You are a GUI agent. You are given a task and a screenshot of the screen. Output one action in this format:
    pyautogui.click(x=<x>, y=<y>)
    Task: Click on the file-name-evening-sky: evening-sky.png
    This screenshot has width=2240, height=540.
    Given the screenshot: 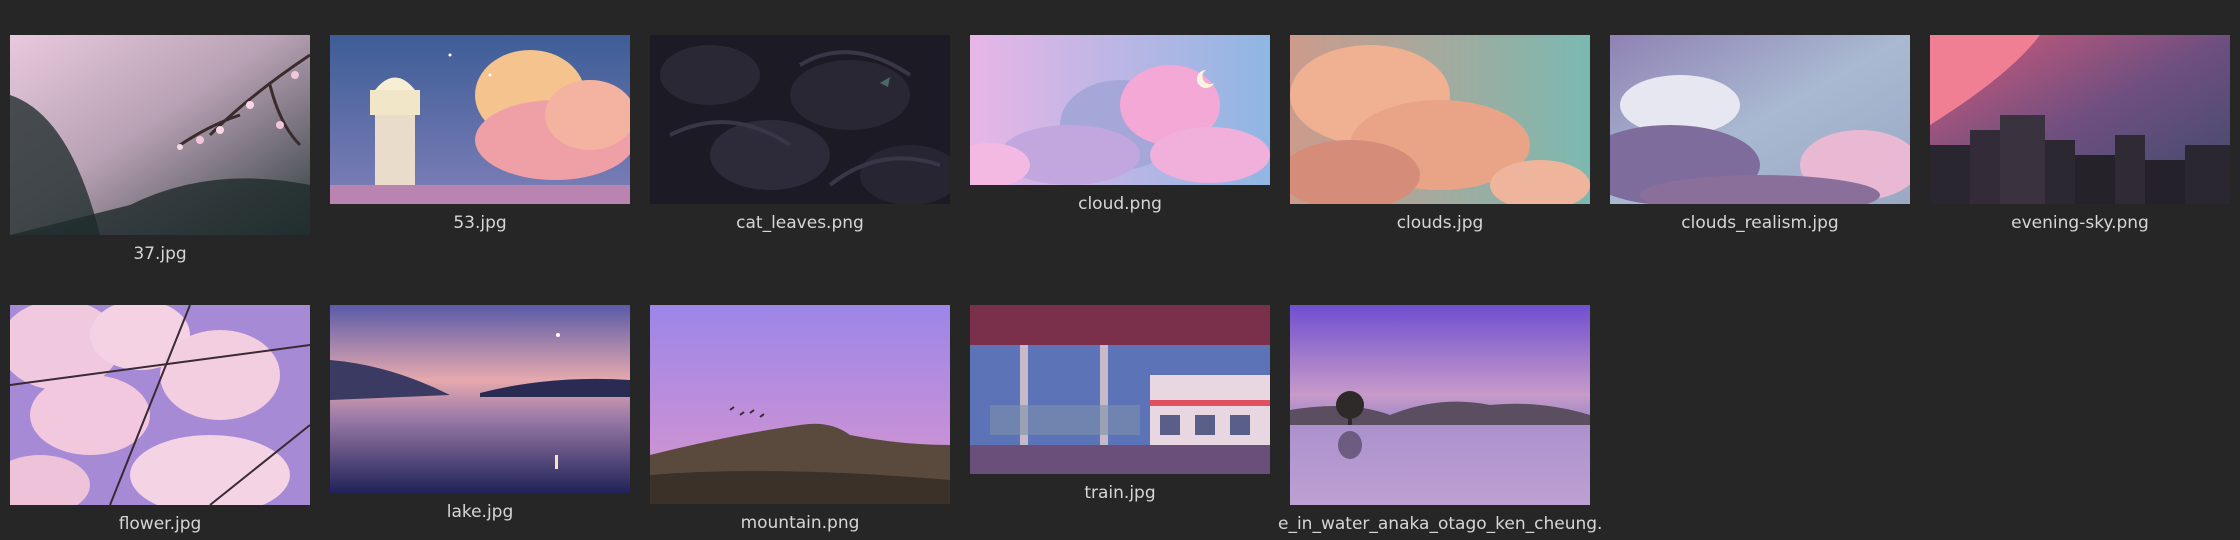 What is the action you would take?
    pyautogui.click(x=2080, y=223)
    